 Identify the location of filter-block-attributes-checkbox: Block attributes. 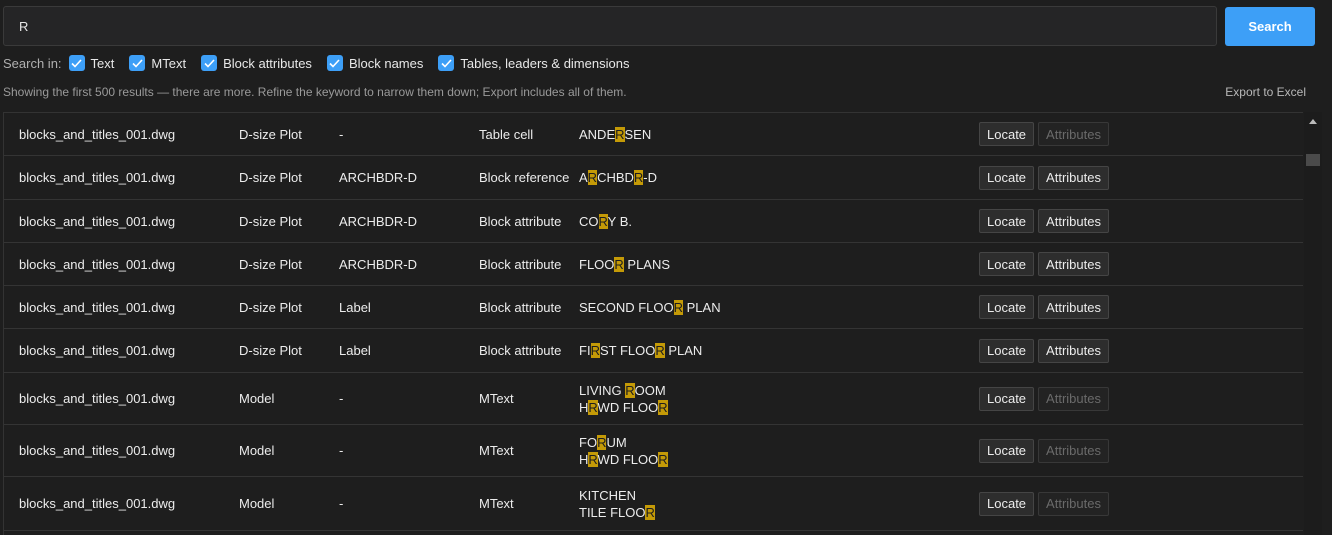
(256, 63).